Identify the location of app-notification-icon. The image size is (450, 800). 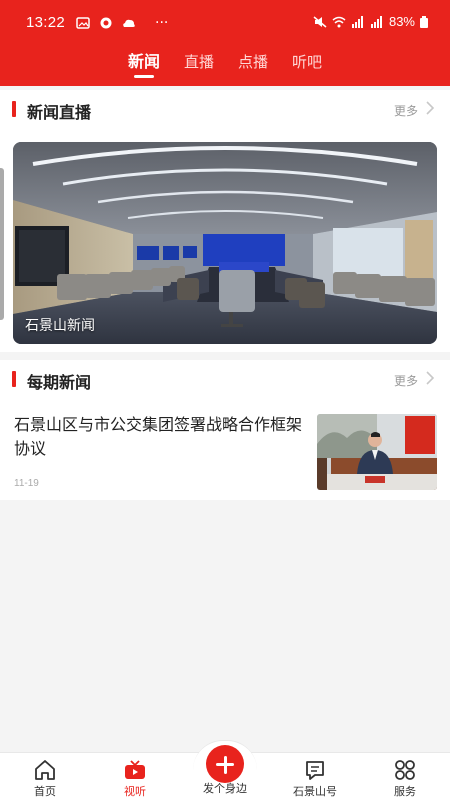
(106, 23).